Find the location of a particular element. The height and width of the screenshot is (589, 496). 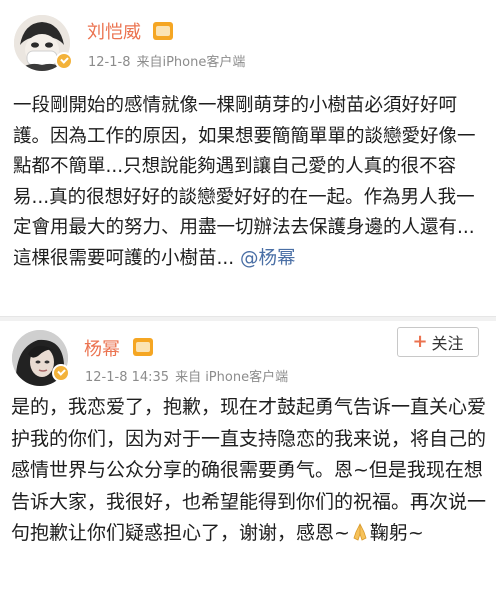

post-source: 来自iPhone客户端 is located at coordinates (191, 62).